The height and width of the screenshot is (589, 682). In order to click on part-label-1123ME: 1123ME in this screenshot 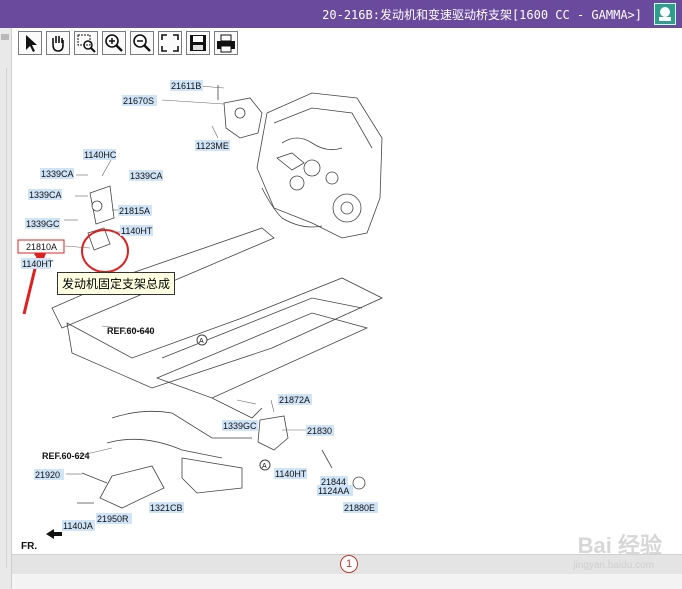, I will do `click(212, 146)`.